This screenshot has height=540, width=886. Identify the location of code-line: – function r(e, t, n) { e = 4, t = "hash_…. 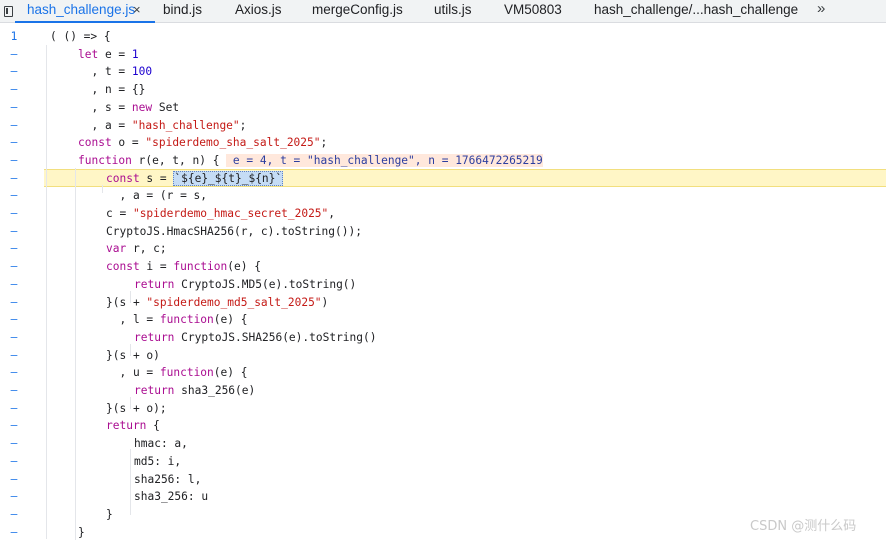
(443, 161).